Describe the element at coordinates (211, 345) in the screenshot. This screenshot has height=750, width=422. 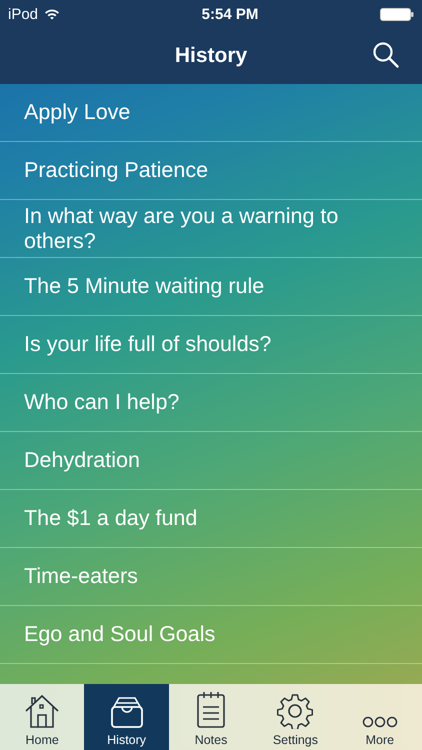
I see `history-item: Is your life full of shoulds?` at that location.